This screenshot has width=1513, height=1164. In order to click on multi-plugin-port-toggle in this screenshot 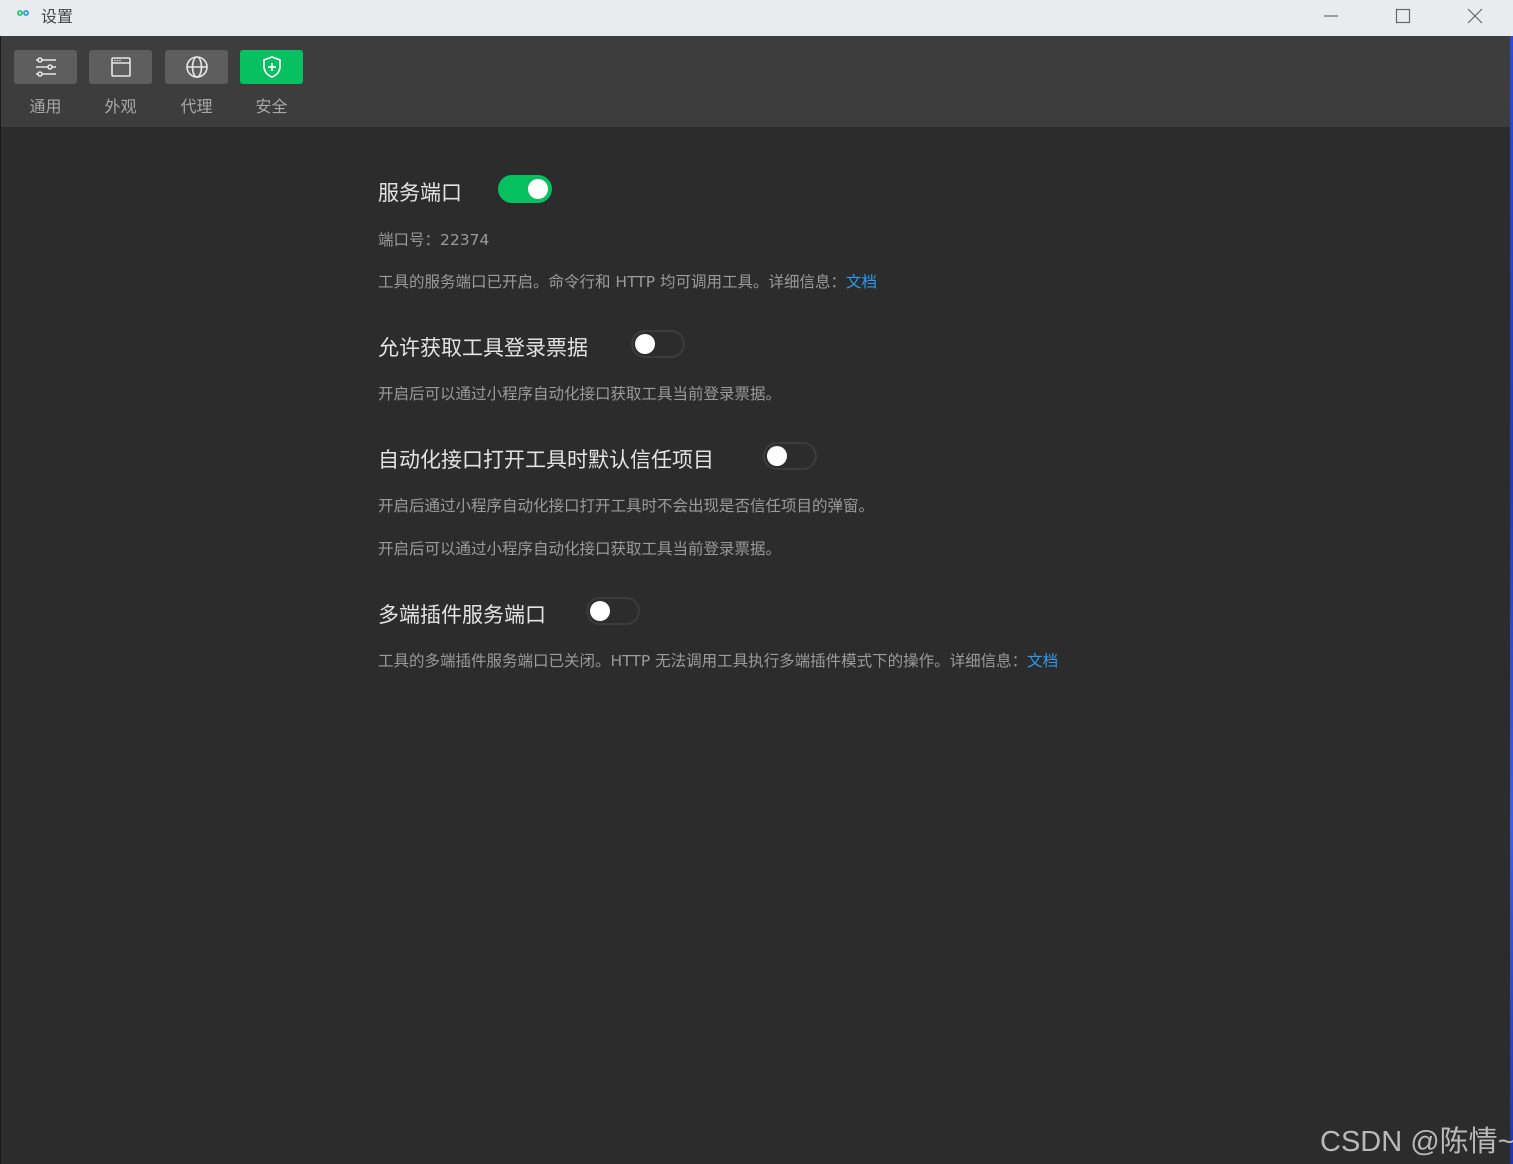, I will do `click(613, 611)`.